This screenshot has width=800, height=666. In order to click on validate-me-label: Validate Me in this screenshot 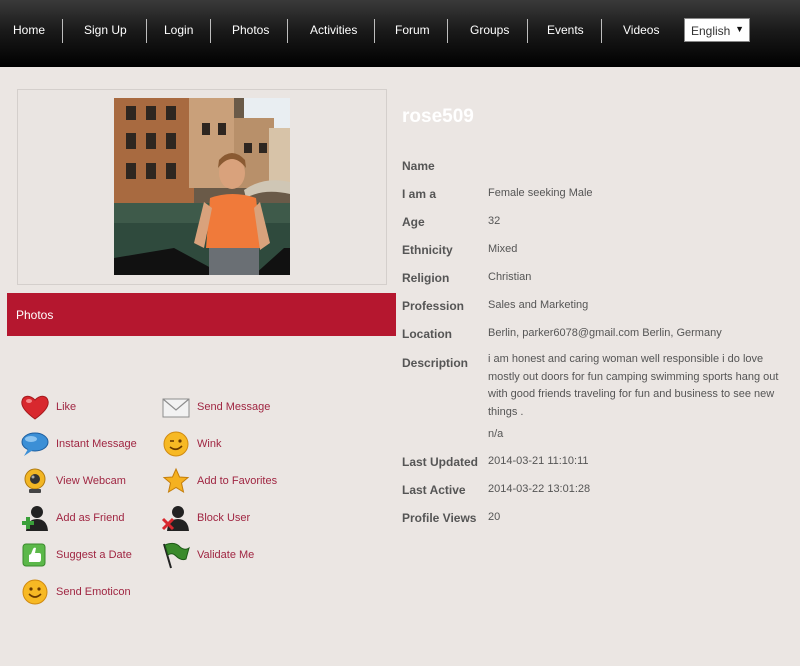, I will do `click(226, 555)`.